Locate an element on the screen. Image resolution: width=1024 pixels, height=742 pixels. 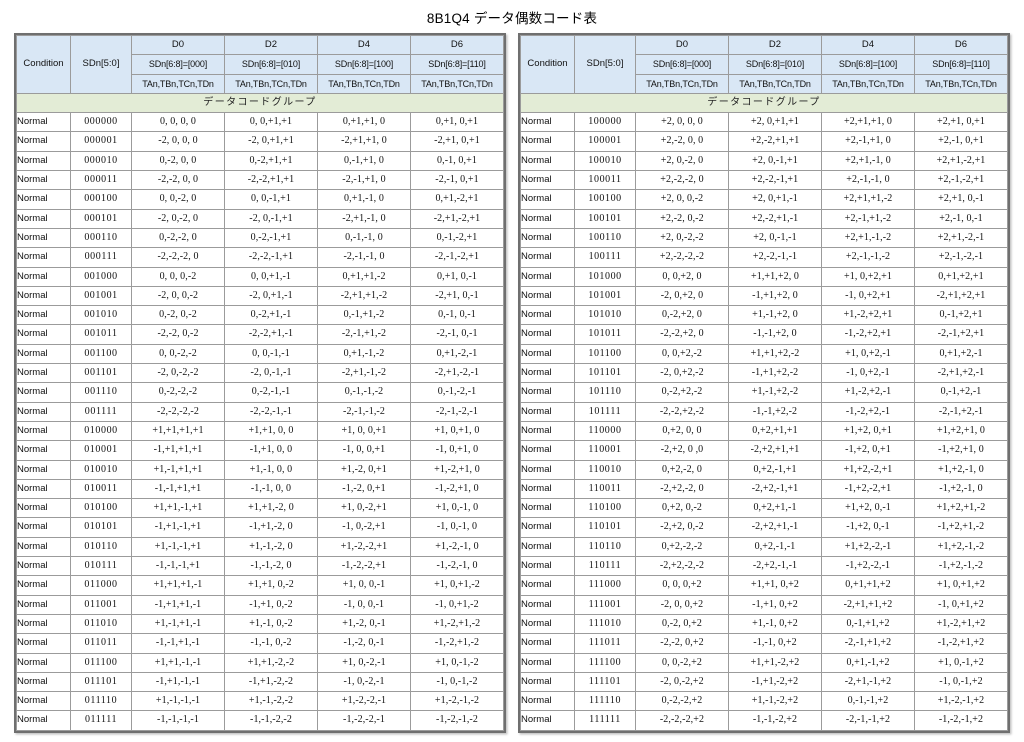
right-header-col-d6: D6 is located at coordinates (961, 45).